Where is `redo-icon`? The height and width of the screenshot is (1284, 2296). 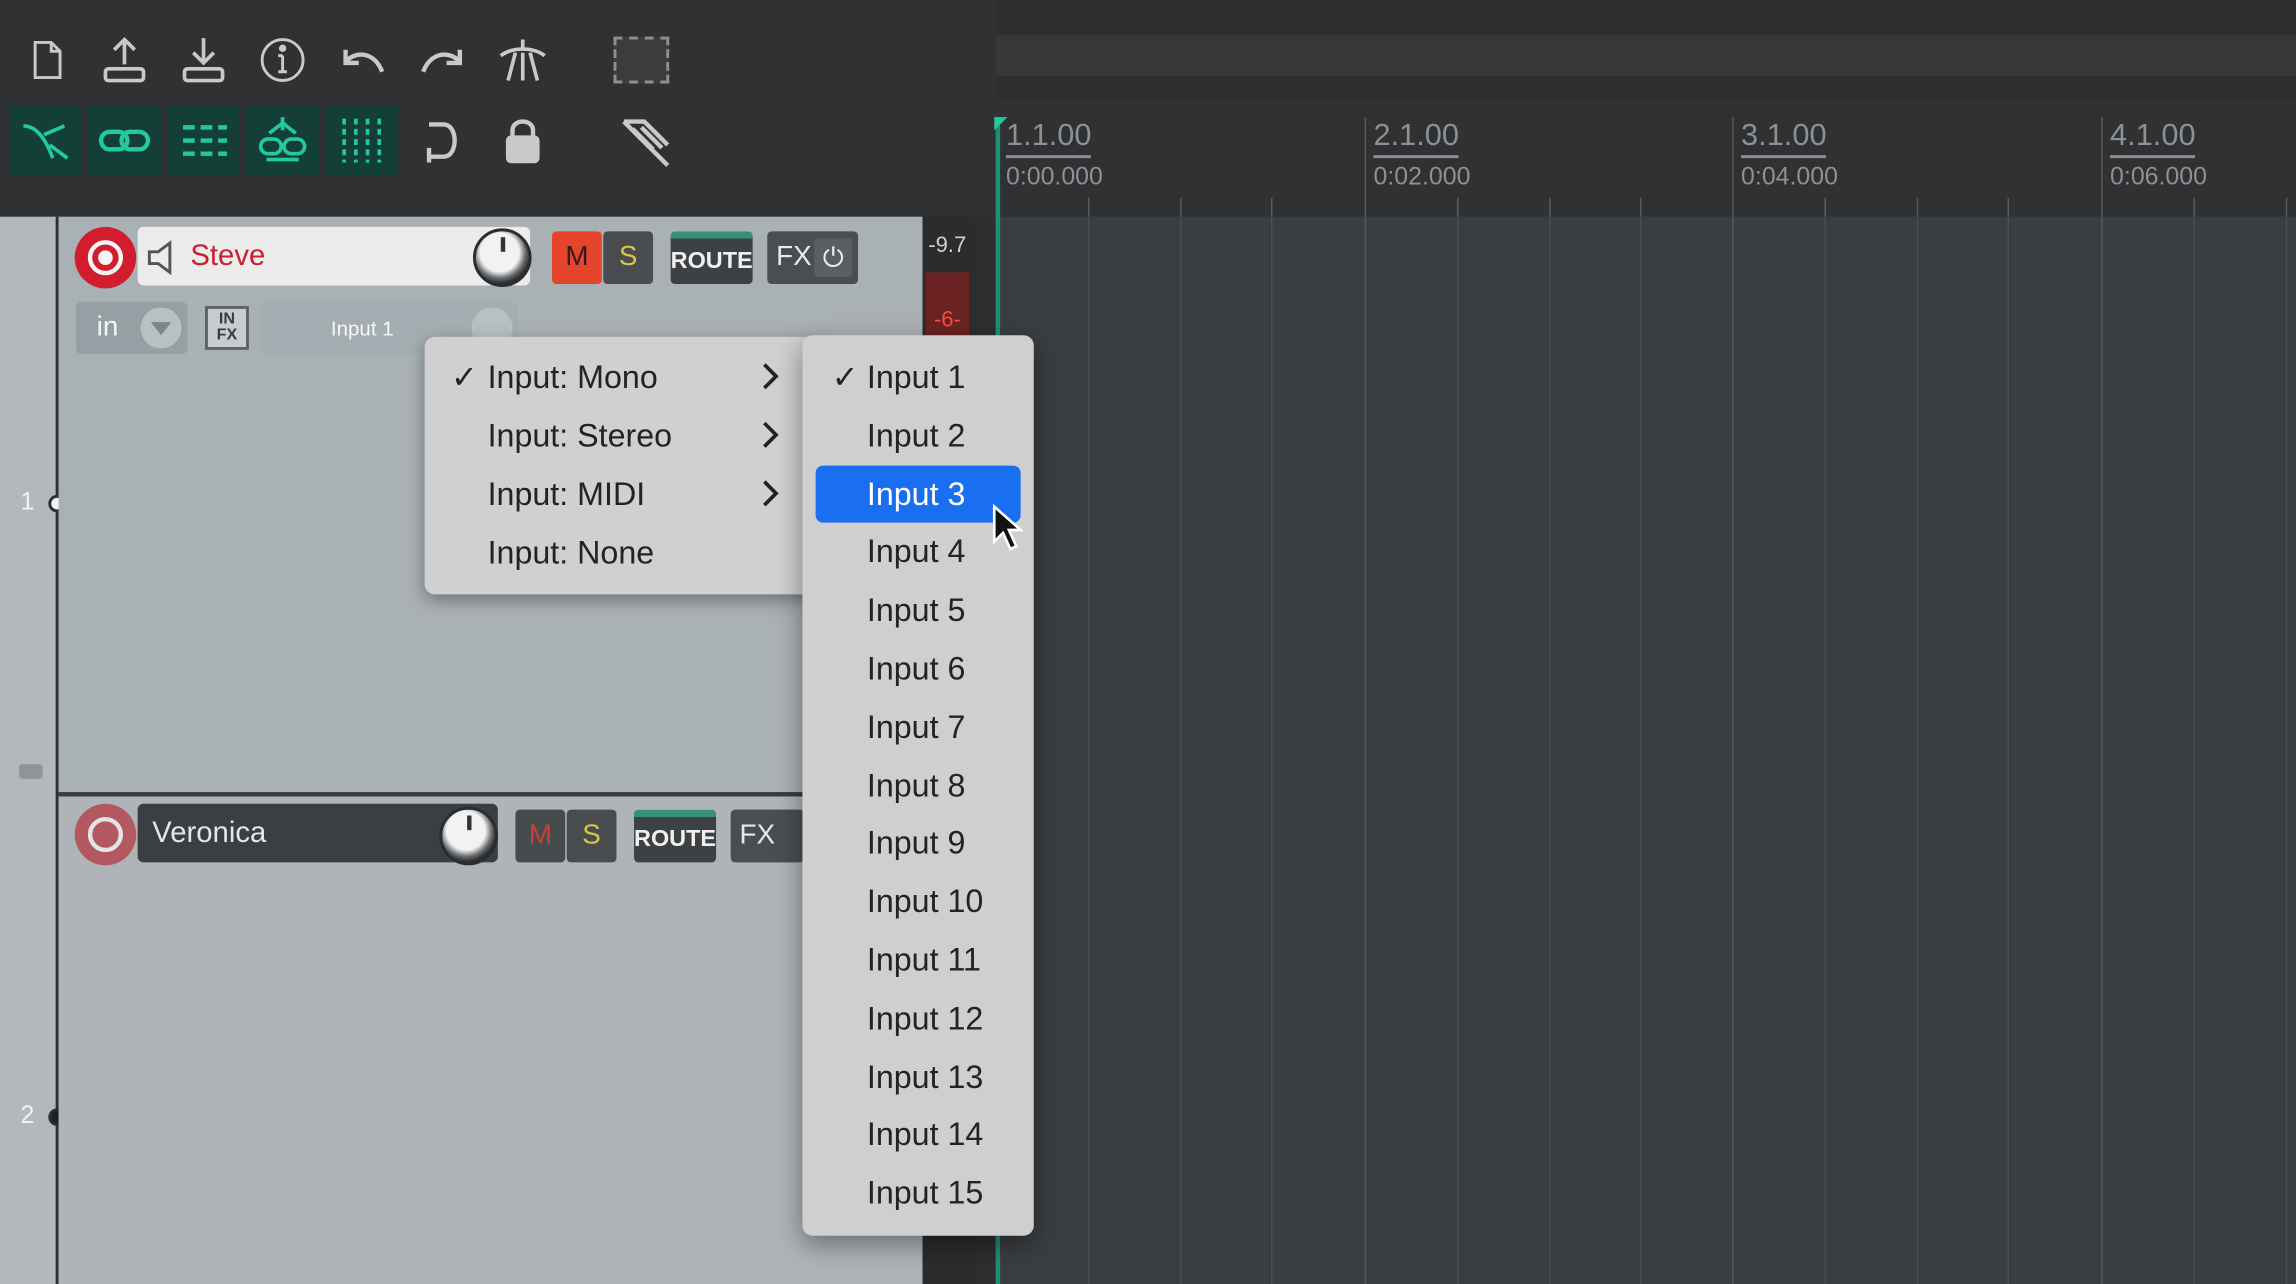 redo-icon is located at coordinates (443, 60).